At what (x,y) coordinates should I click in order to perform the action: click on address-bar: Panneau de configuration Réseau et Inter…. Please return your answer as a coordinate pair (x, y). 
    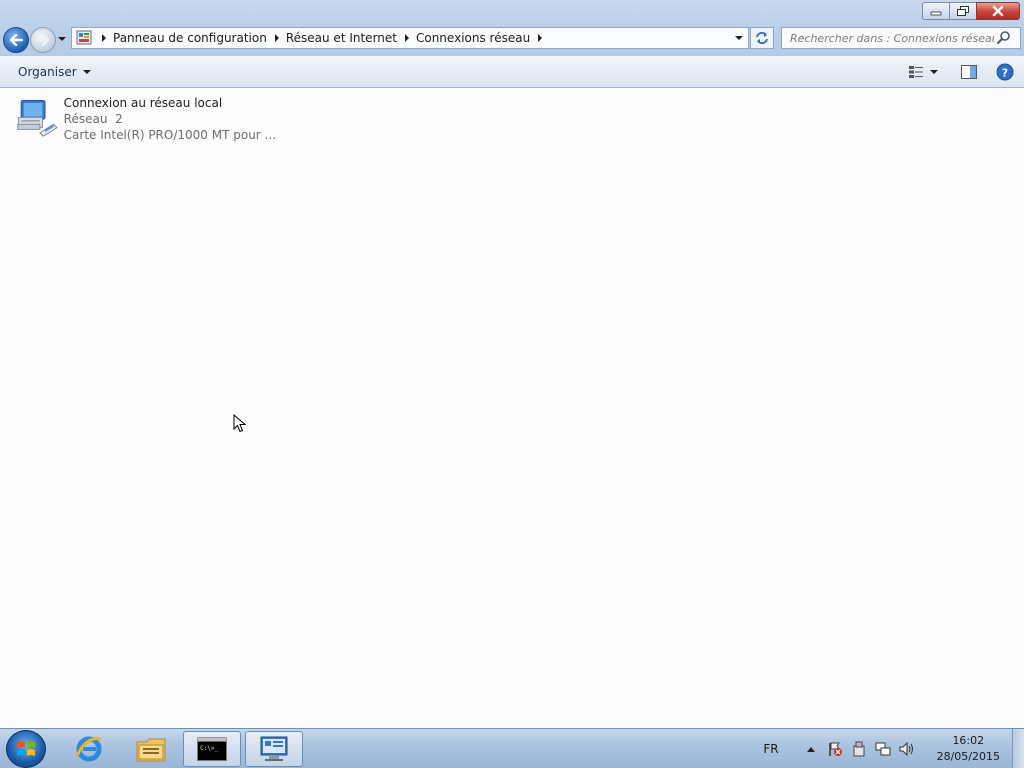
    Looking at the image, I should click on (410, 38).